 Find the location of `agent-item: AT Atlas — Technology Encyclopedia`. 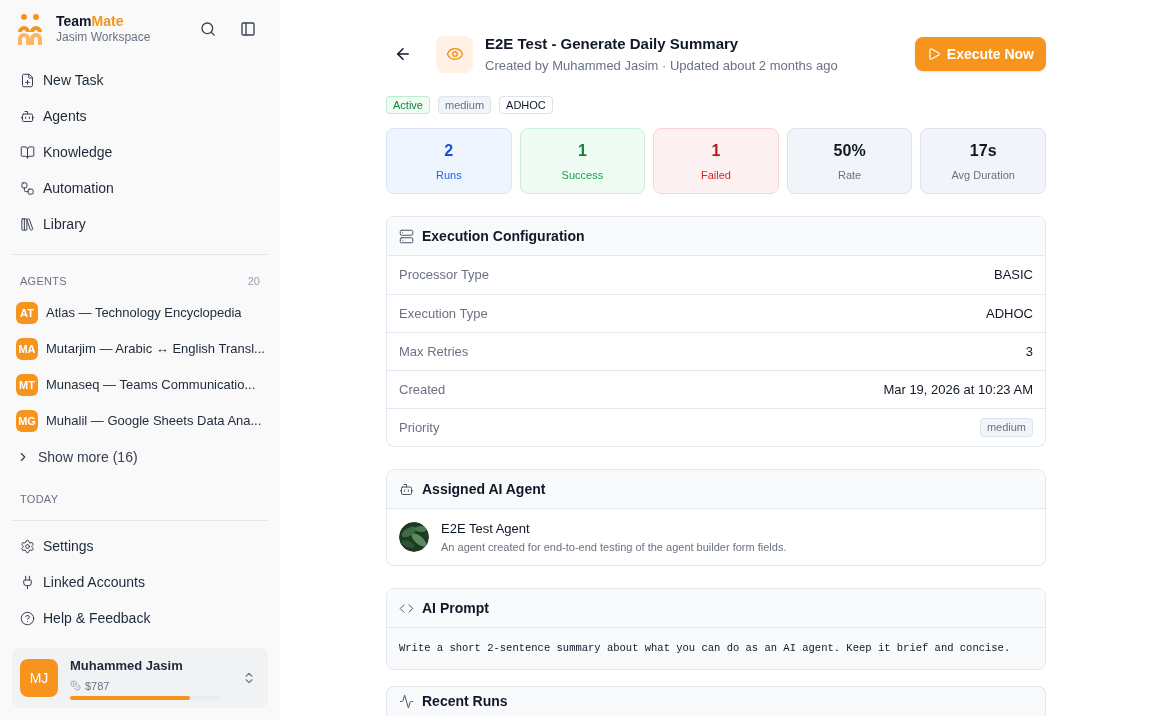

agent-item: AT Atlas — Technology Encyclopedia is located at coordinates (140, 313).